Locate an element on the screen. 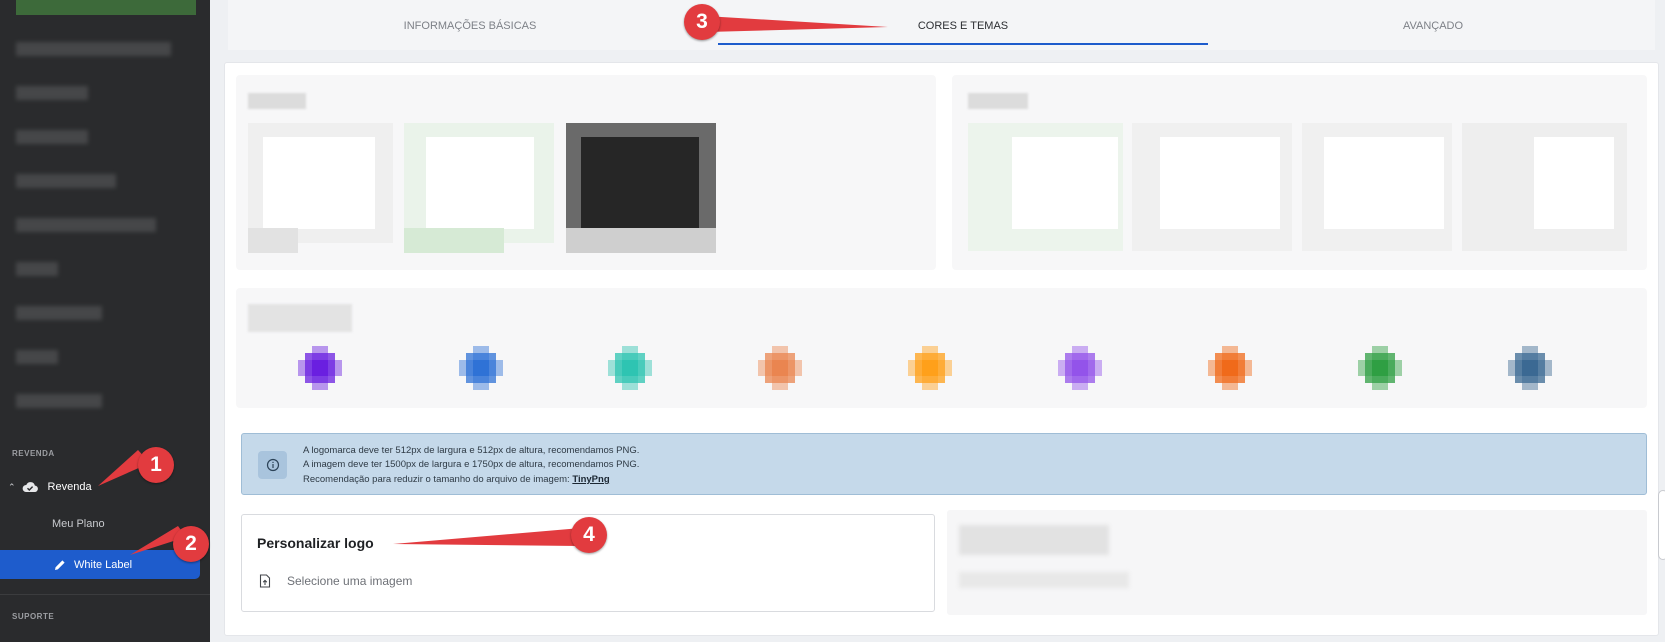  select-image-button: Selecione uma imagem is located at coordinates (335, 581).